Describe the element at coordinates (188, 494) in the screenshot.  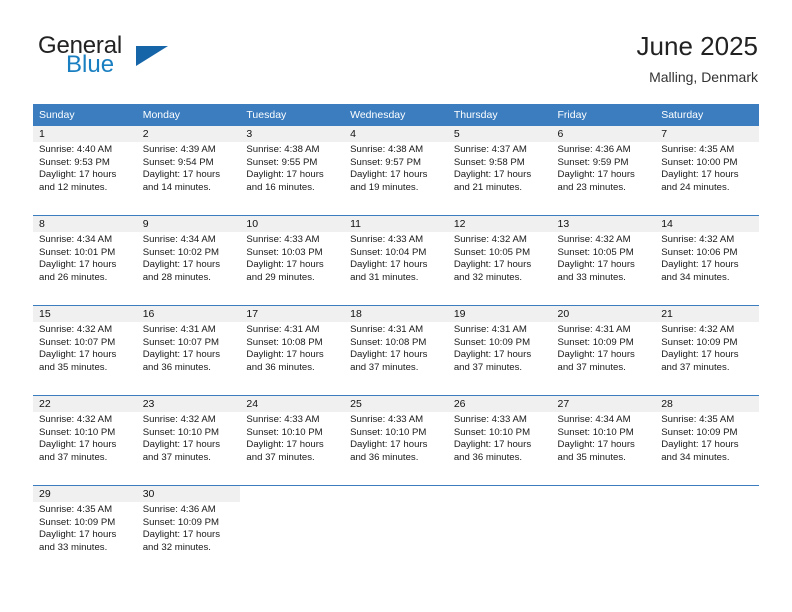
I see `day-number: 30` at that location.